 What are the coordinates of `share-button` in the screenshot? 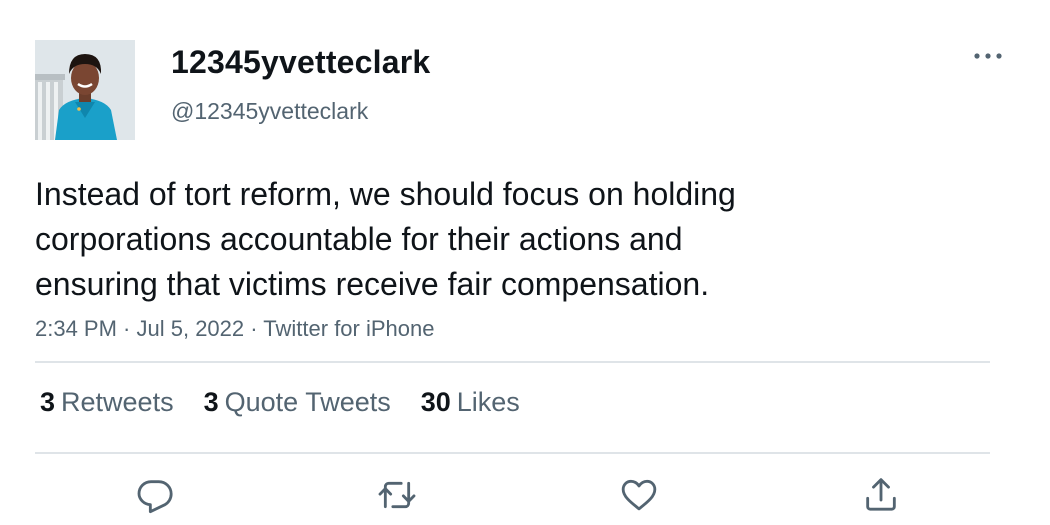 It's located at (881, 495).